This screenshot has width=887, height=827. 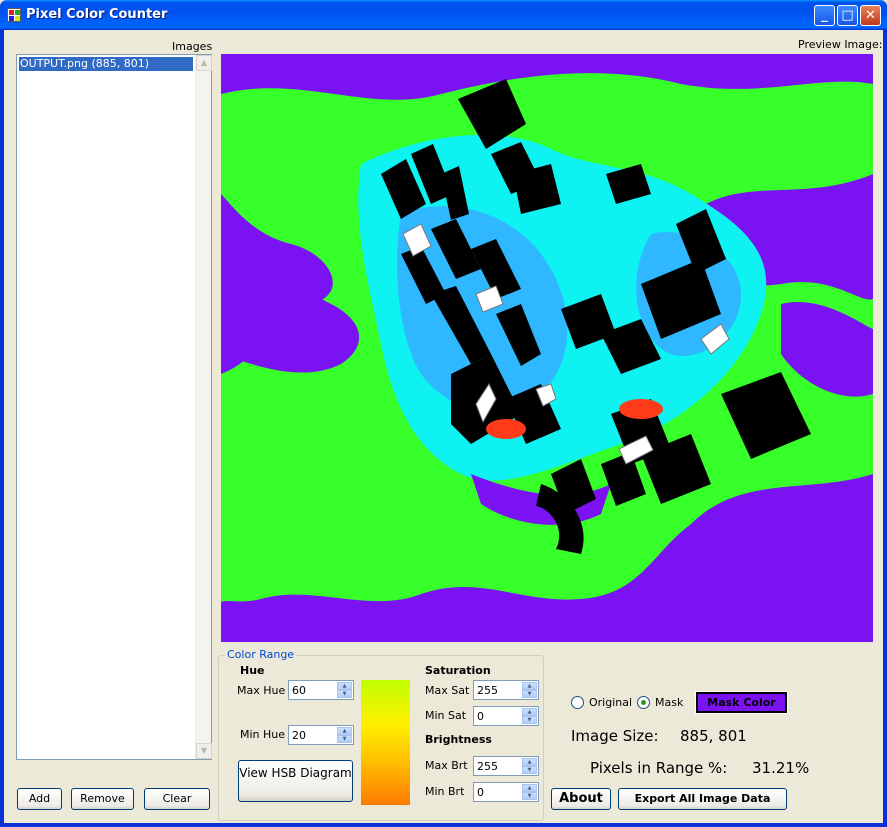 What do you see at coordinates (204, 751) in the screenshot?
I see `scroll-down-icon: ▼` at bounding box center [204, 751].